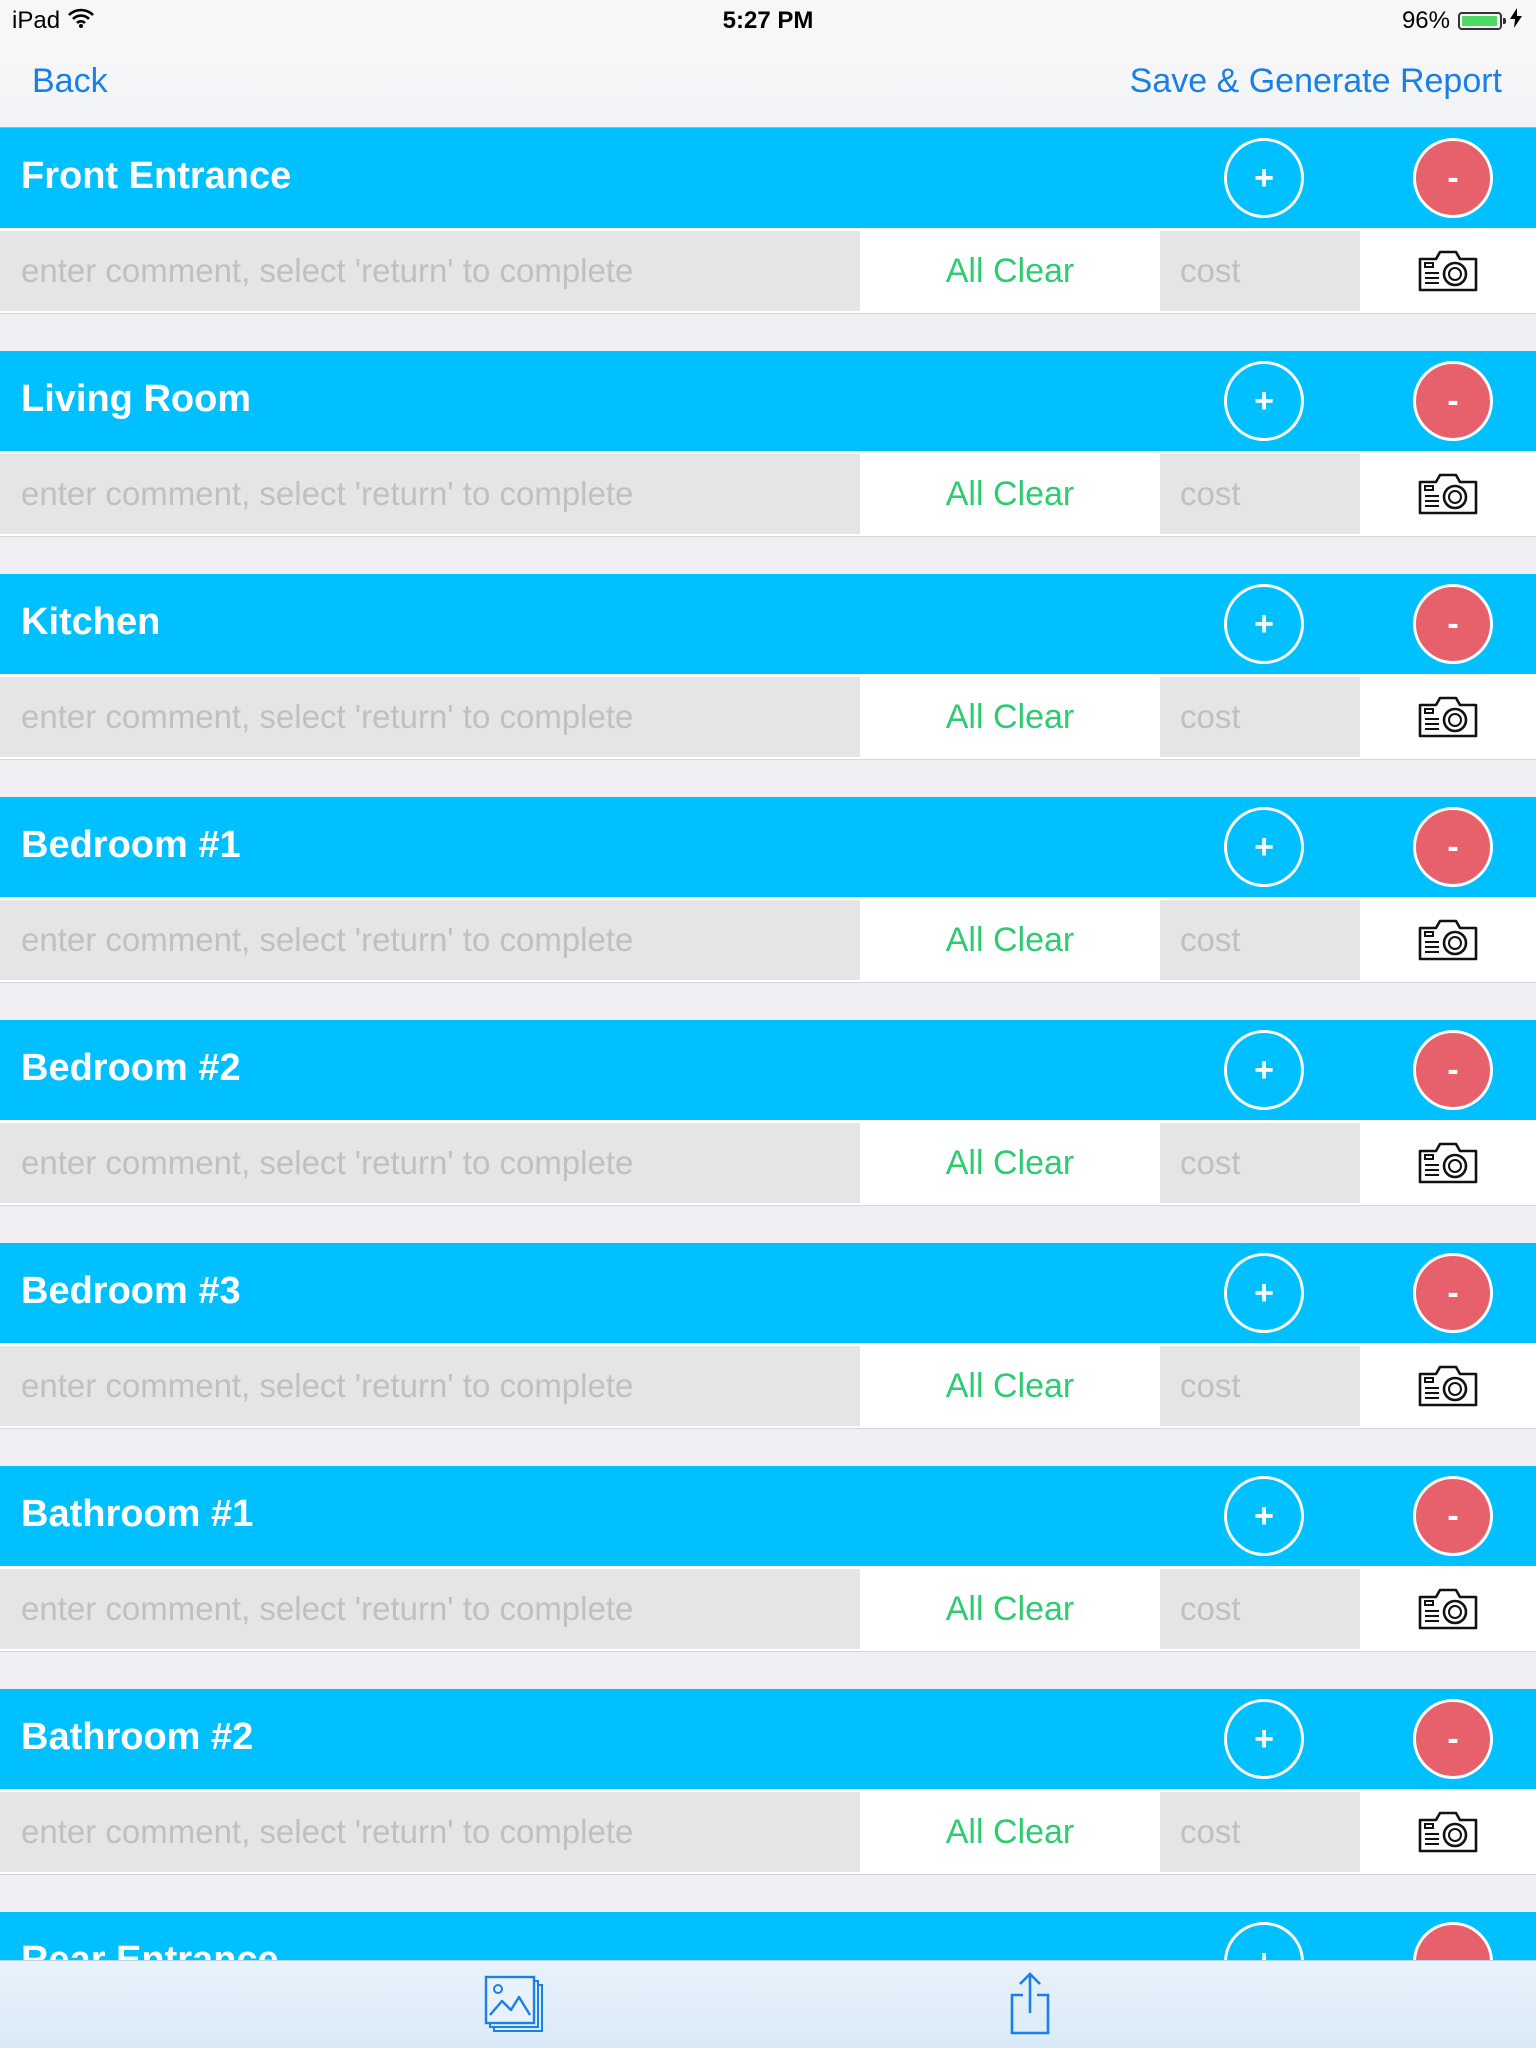  Describe the element at coordinates (768, 401) in the screenshot. I see `room-header: Living Room + -` at that location.